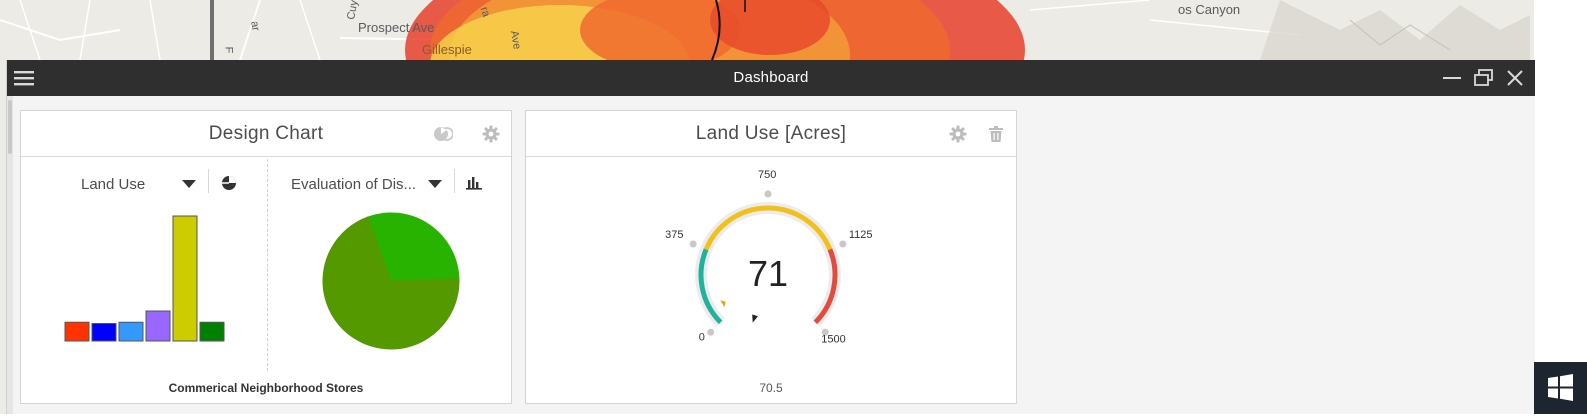  What do you see at coordinates (996, 134) in the screenshot?
I see `trash-icon` at bounding box center [996, 134].